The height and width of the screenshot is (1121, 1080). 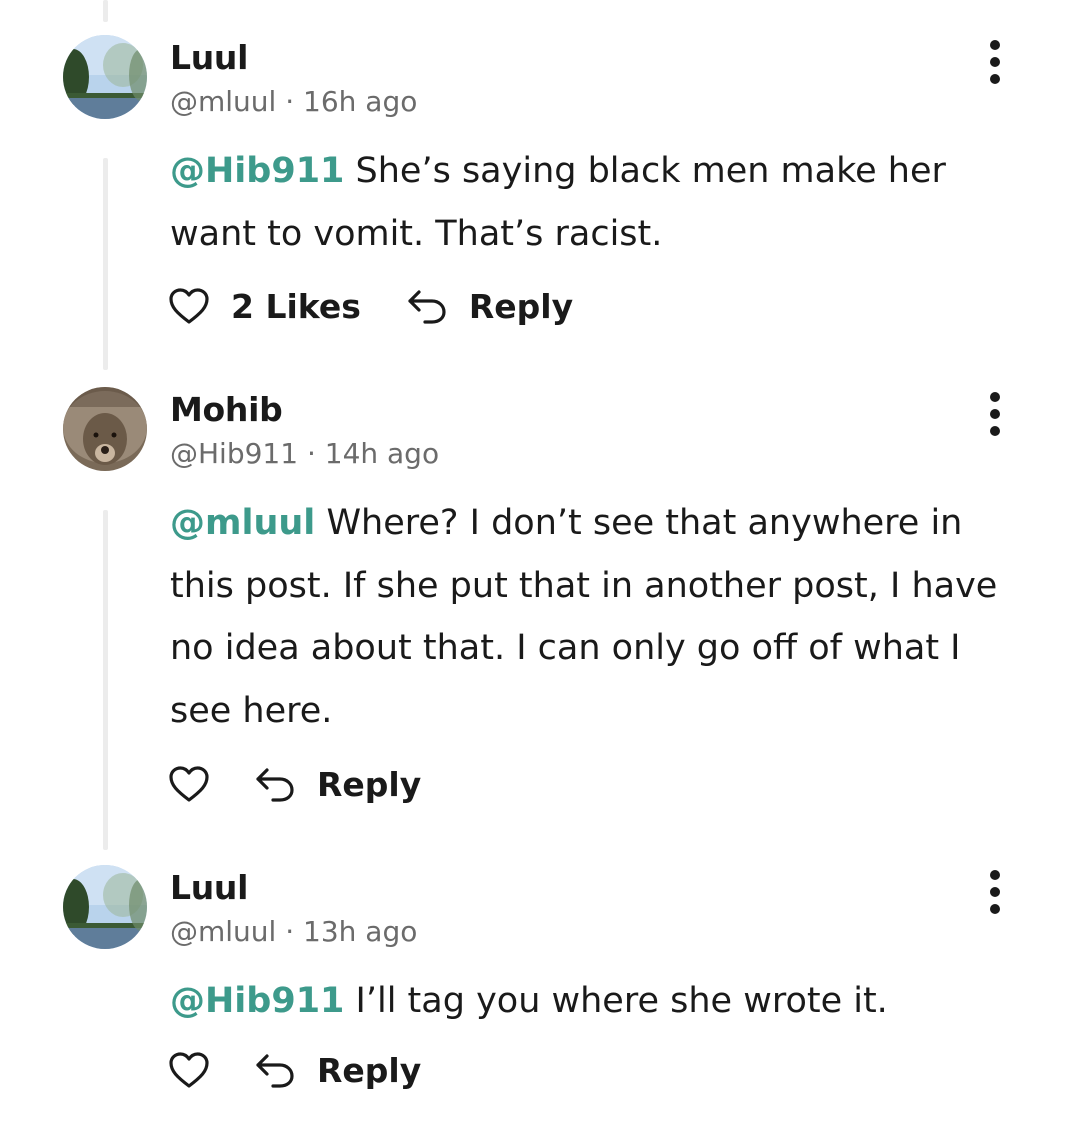 I want to click on mention-link: @mluul, so click(x=242, y=523).